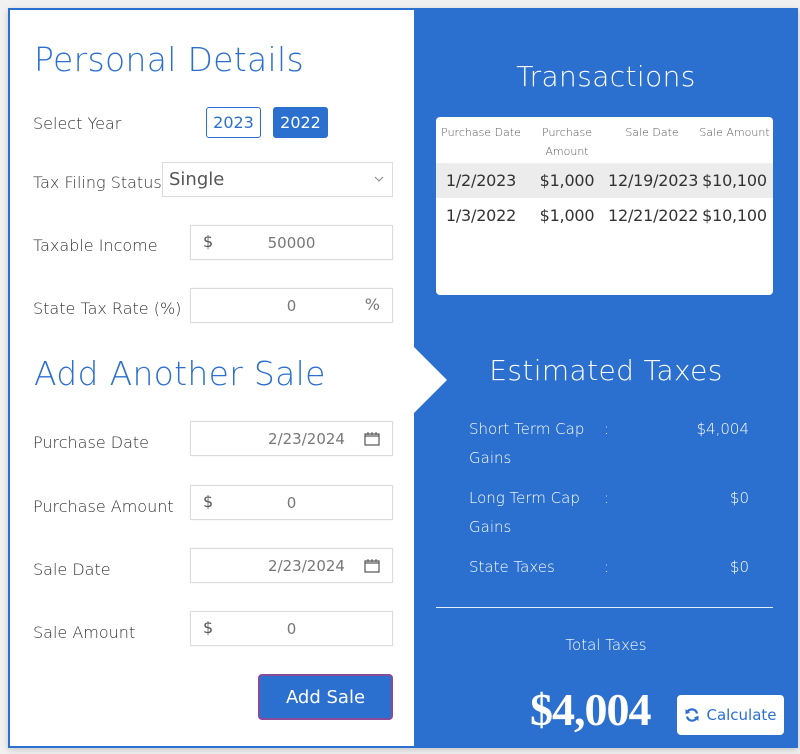 This screenshot has height=754, width=800. I want to click on taxable-income-input: $ 50000, so click(291, 242).